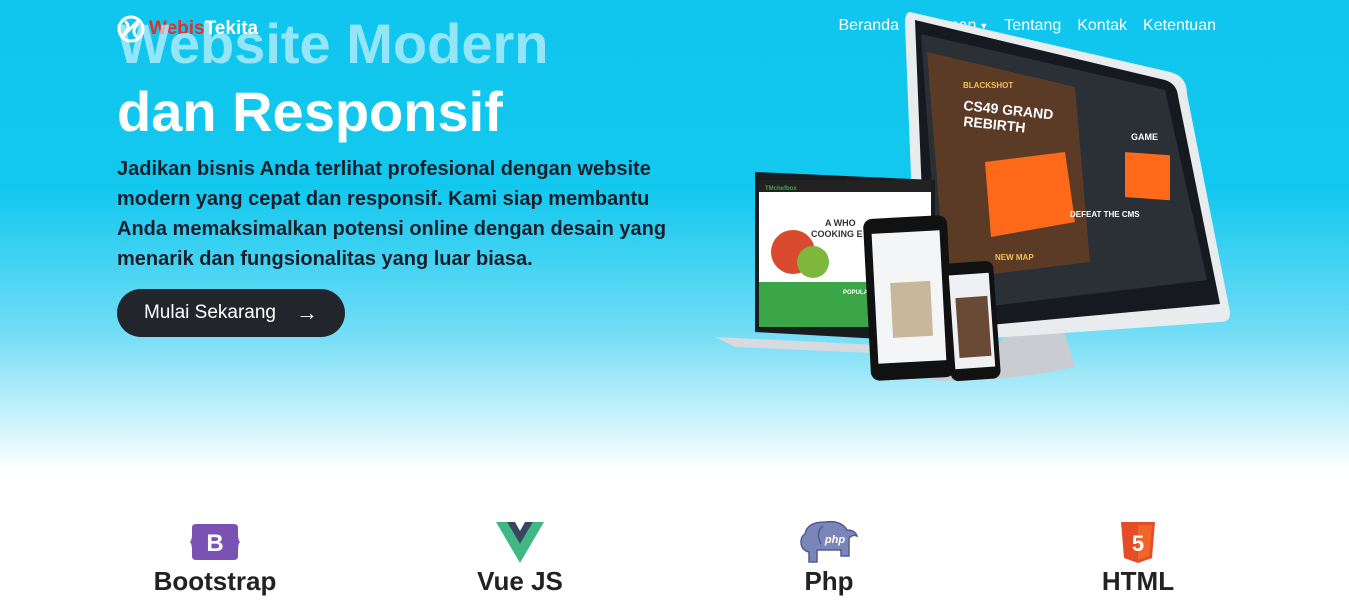 Image resolution: width=1349 pixels, height=605 pixels. Describe the element at coordinates (1014, 257) in the screenshot. I see `desktop-map: NEW MAP` at that location.